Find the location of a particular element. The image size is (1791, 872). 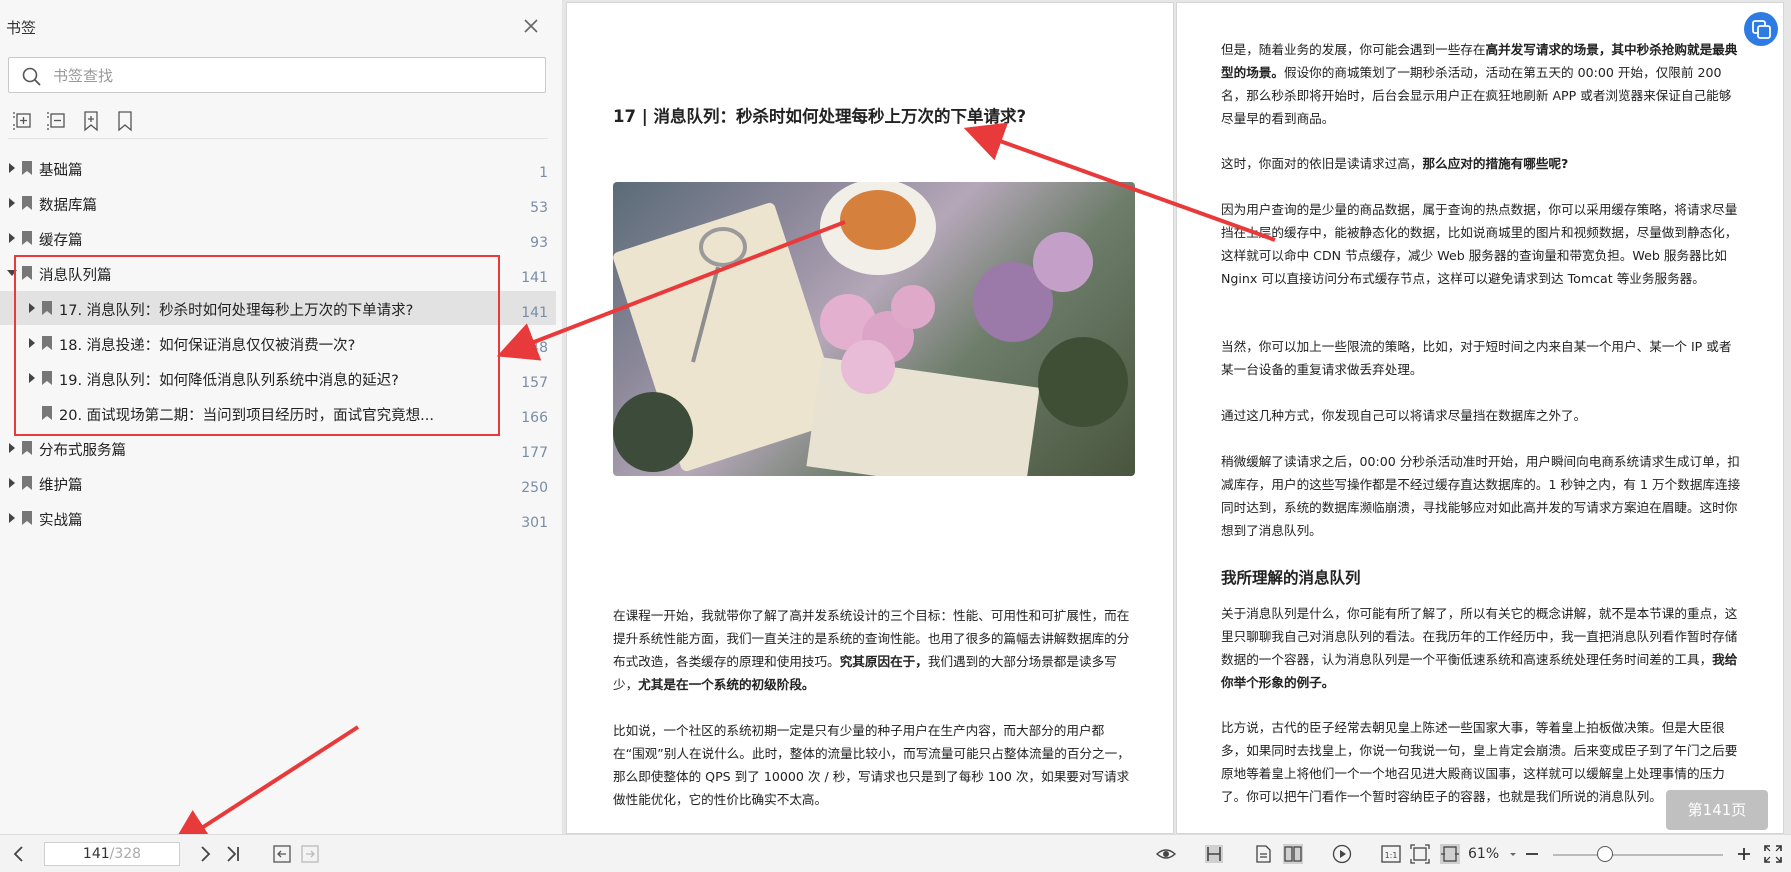

bookmark-page-number: 301 is located at coordinates (534, 523).